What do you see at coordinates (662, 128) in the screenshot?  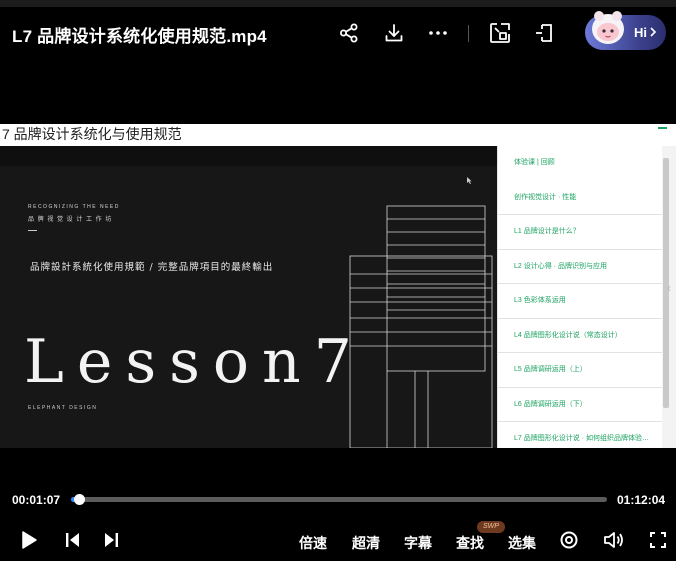 I see `green-marker` at bounding box center [662, 128].